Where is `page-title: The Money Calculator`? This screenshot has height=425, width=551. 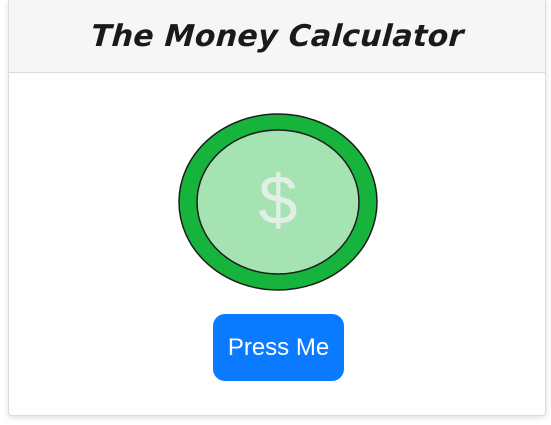
page-title: The Money Calculator is located at coordinates (277, 36).